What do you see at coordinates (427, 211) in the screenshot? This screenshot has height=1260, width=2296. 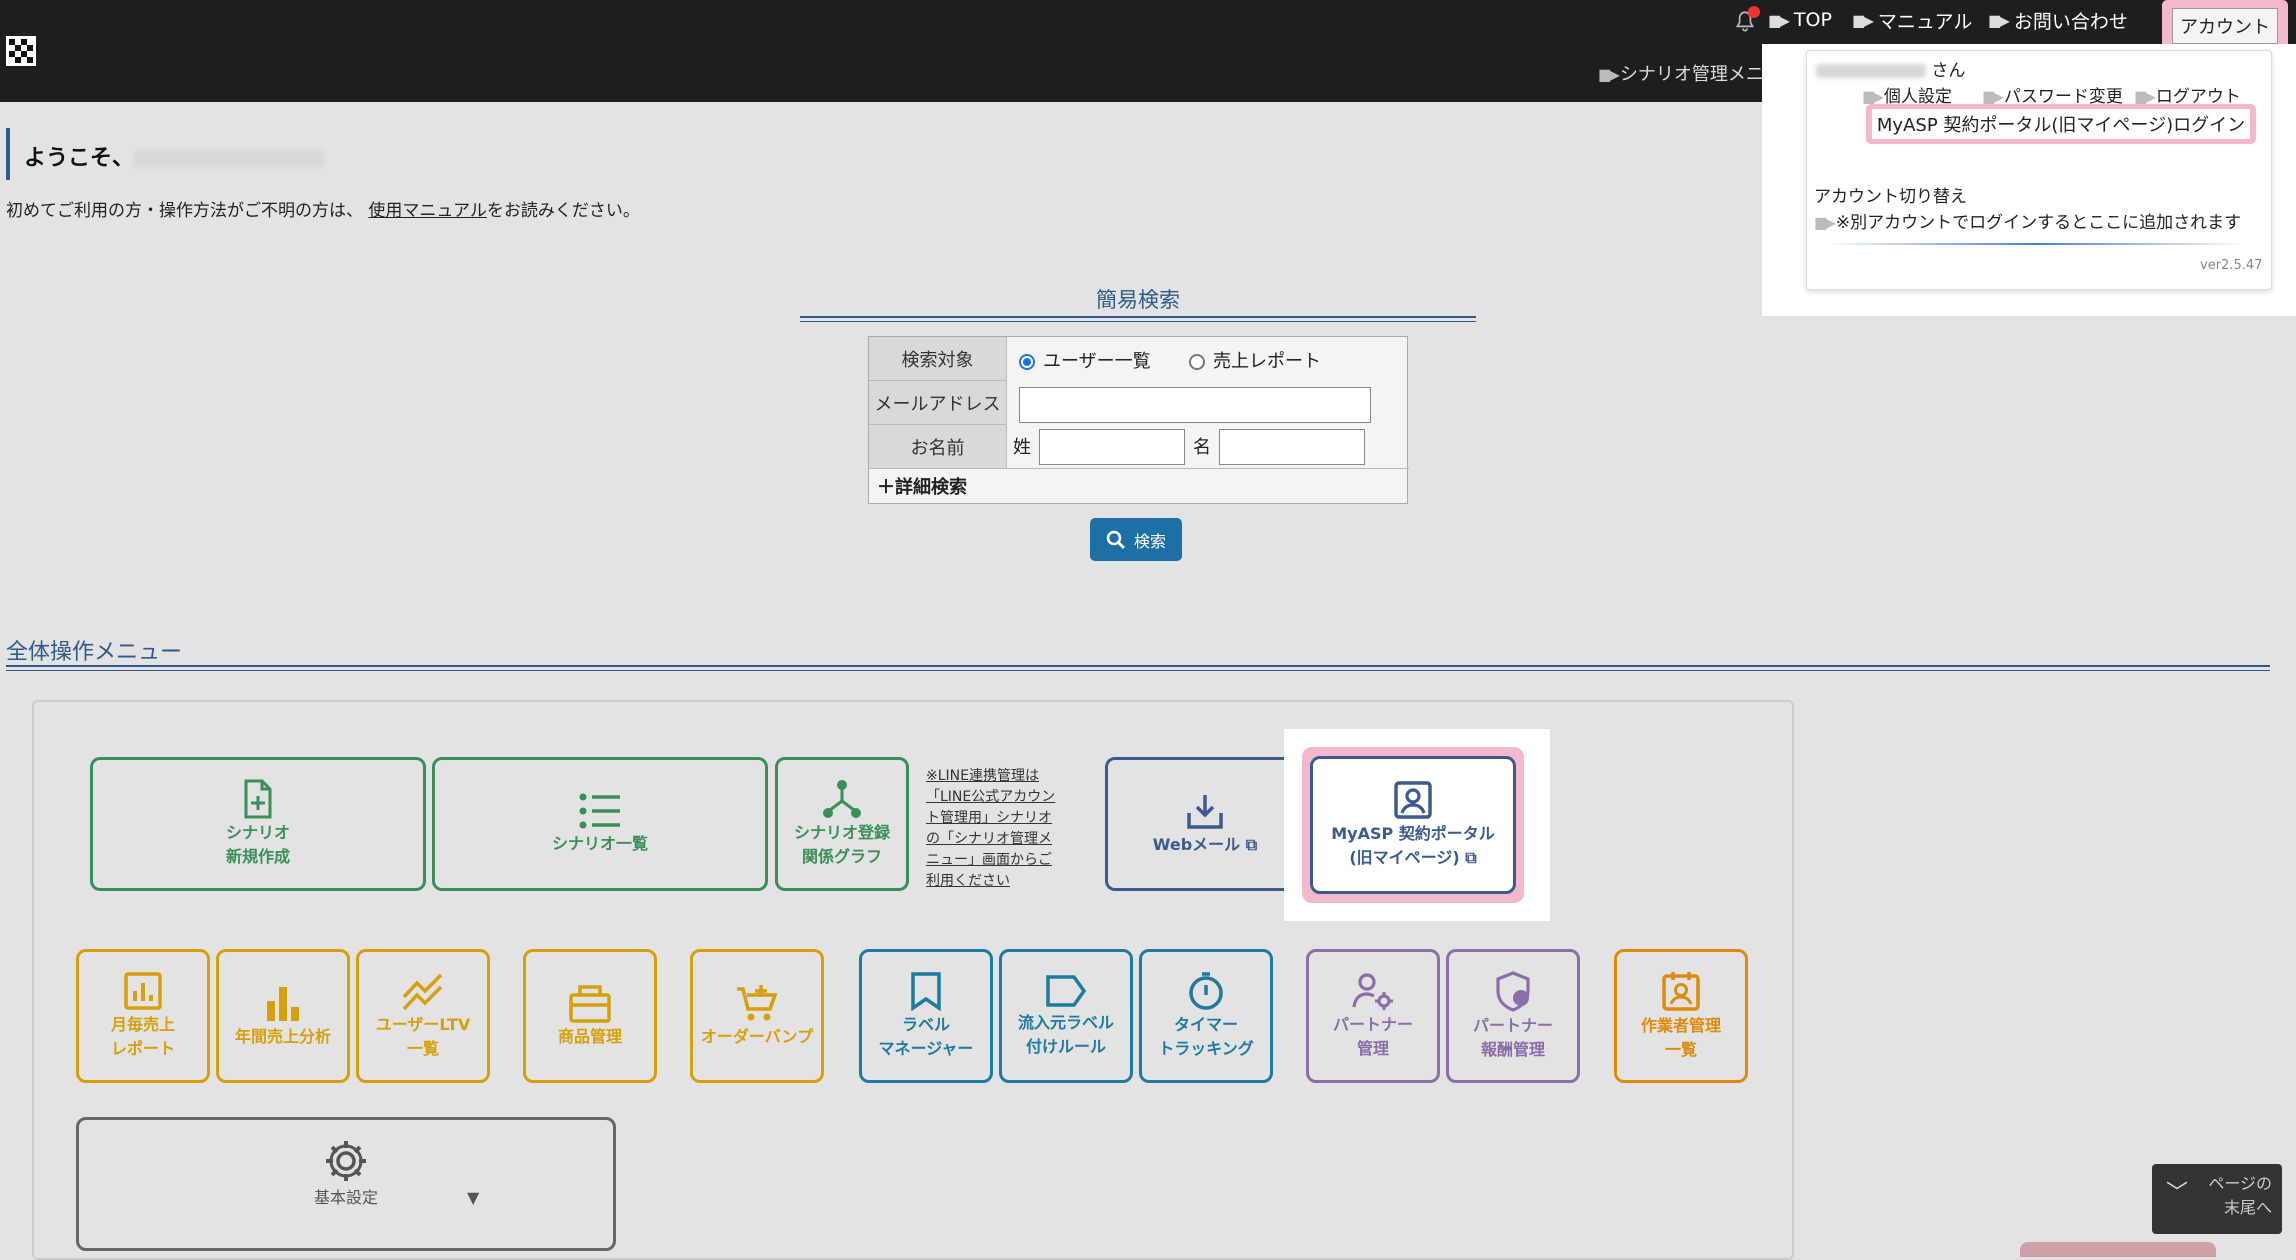 I see `manual-link: 使用マニュアル` at bounding box center [427, 211].